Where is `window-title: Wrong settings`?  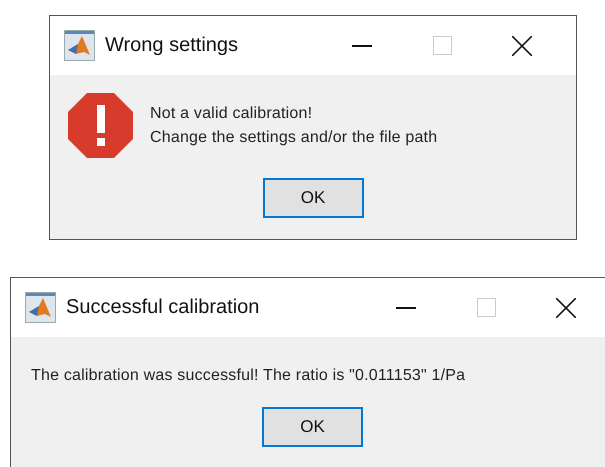 window-title: Wrong settings is located at coordinates (172, 45).